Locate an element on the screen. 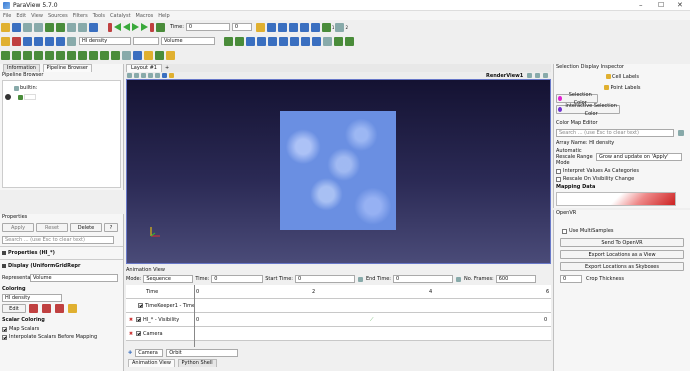  selection-editor-icon is located at coordinates (159, 55).